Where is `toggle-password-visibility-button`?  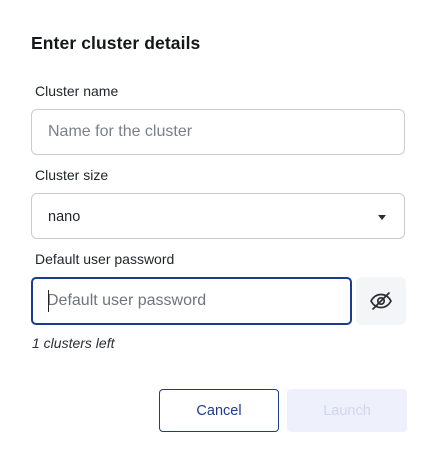
toggle-password-visibility-button is located at coordinates (381, 301).